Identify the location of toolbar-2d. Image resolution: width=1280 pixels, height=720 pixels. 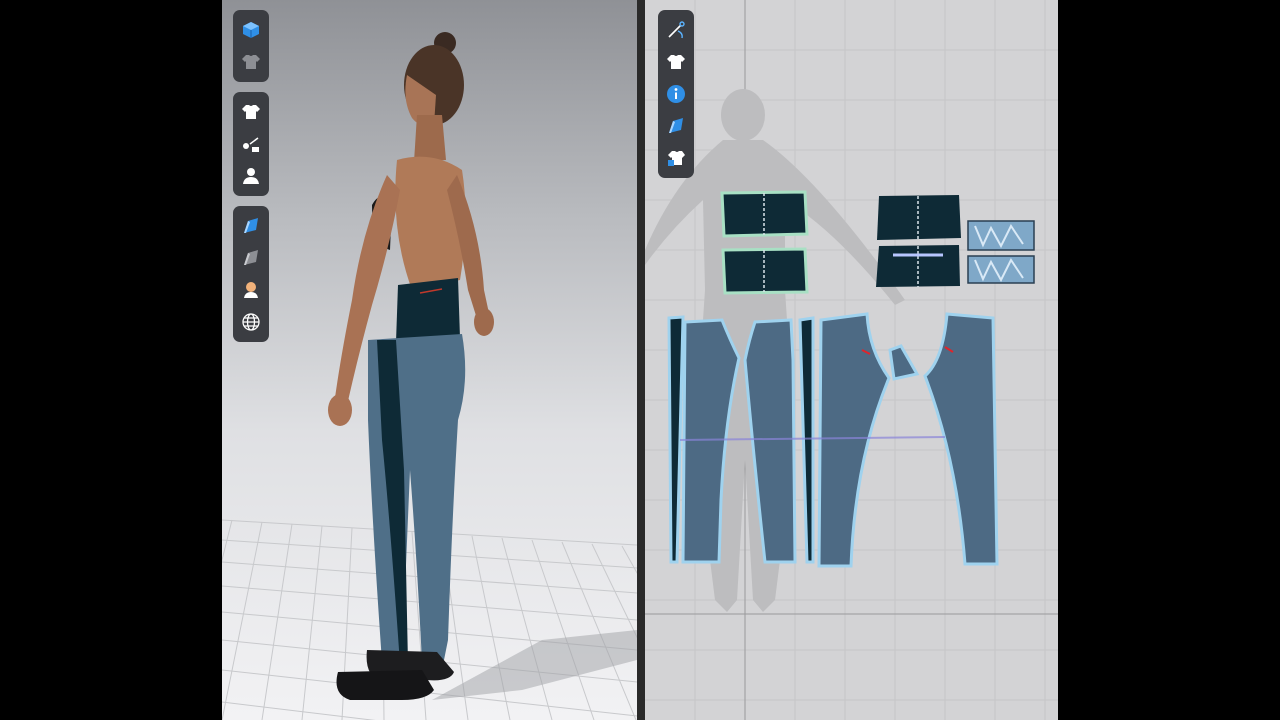
(676, 94).